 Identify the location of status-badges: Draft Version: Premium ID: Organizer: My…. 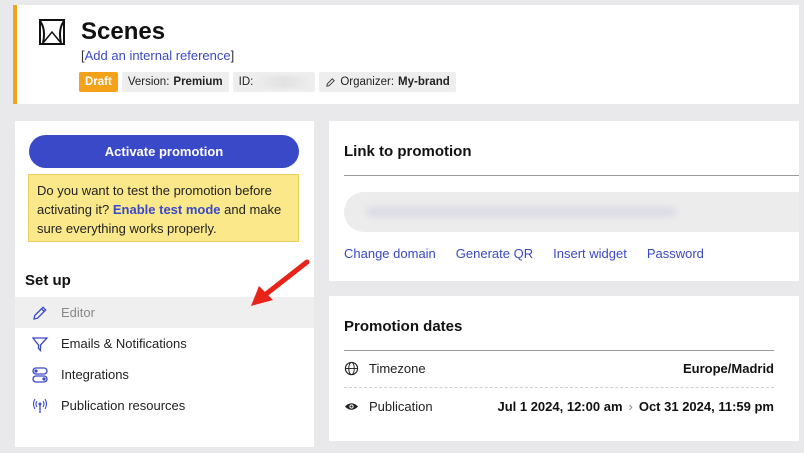
(267, 82).